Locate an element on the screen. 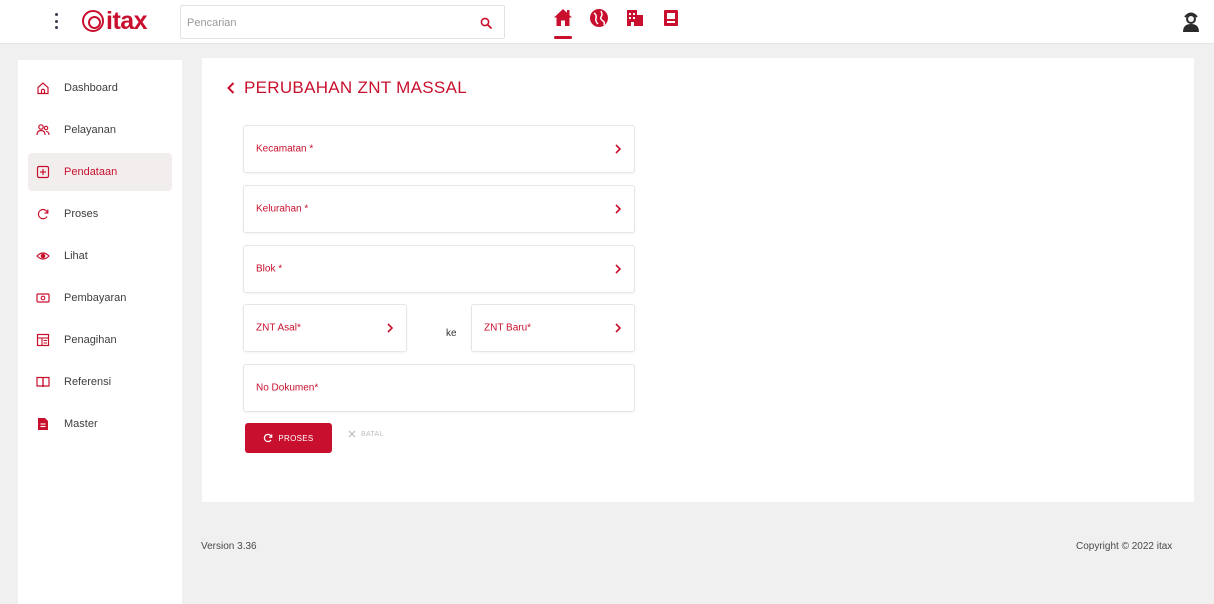  nav-document-button is located at coordinates (671, 21).